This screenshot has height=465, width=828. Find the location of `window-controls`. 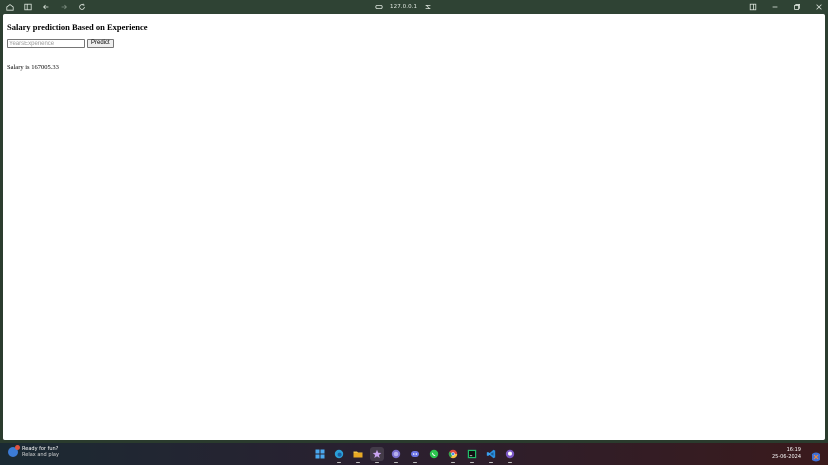

window-controls is located at coordinates (786, 7).